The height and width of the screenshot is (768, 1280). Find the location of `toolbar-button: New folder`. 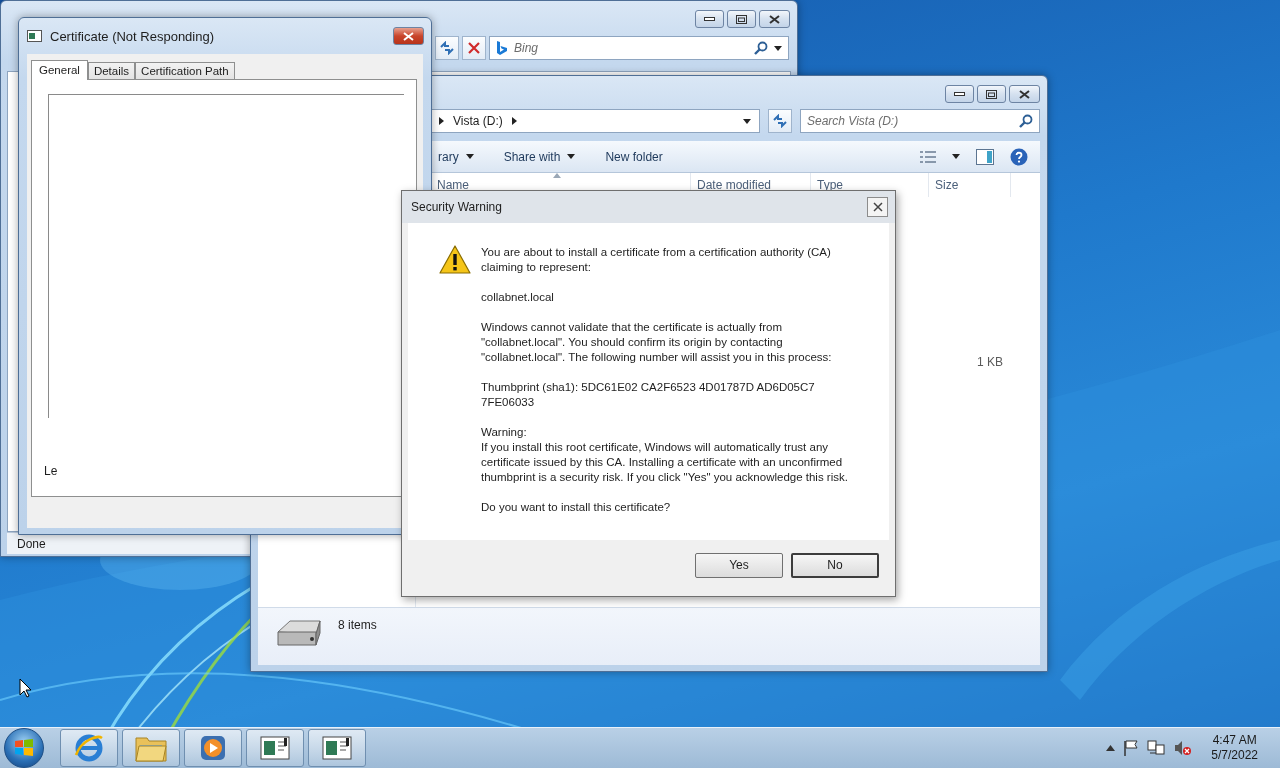

toolbar-button: New folder is located at coordinates (634, 156).